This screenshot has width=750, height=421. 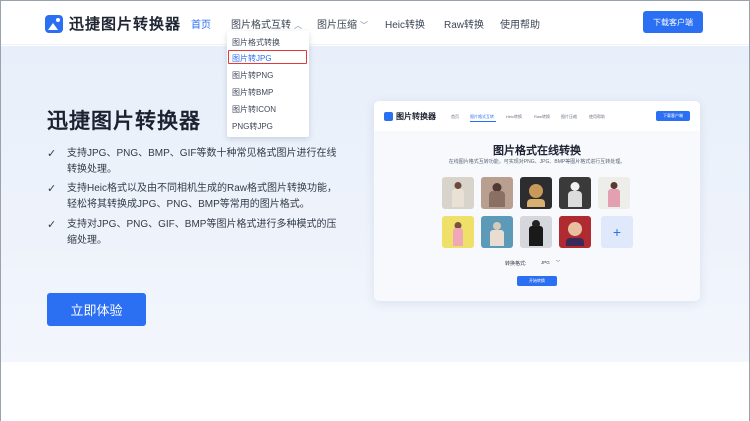 I want to click on dropdown-item: 图片转ICON, so click(x=254, y=109).